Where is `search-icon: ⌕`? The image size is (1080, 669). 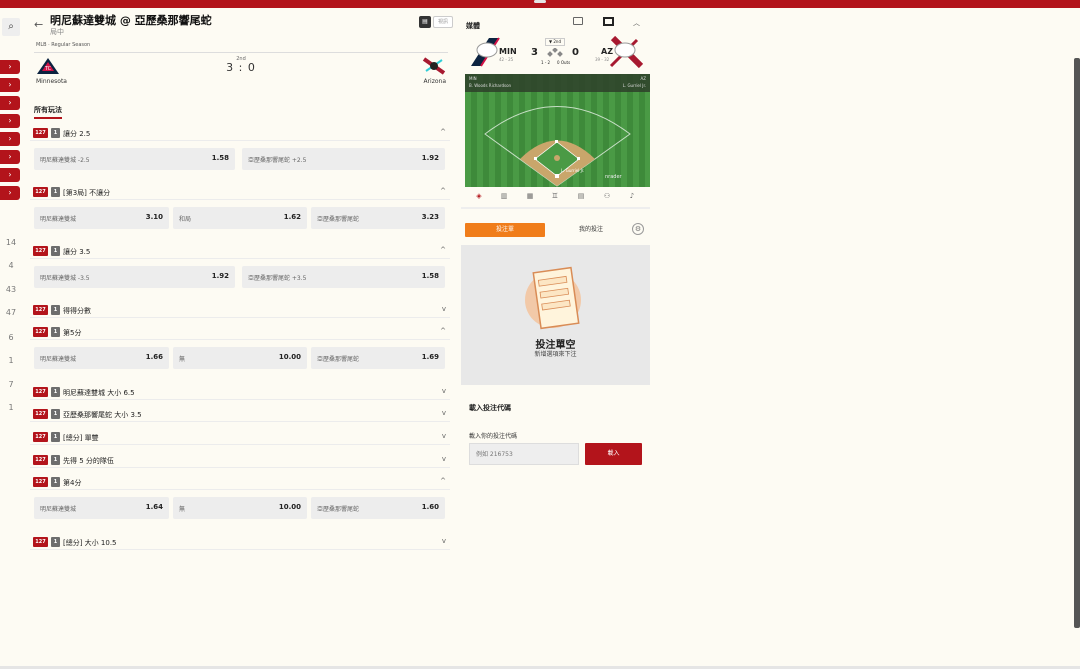 search-icon: ⌕ is located at coordinates (11, 27).